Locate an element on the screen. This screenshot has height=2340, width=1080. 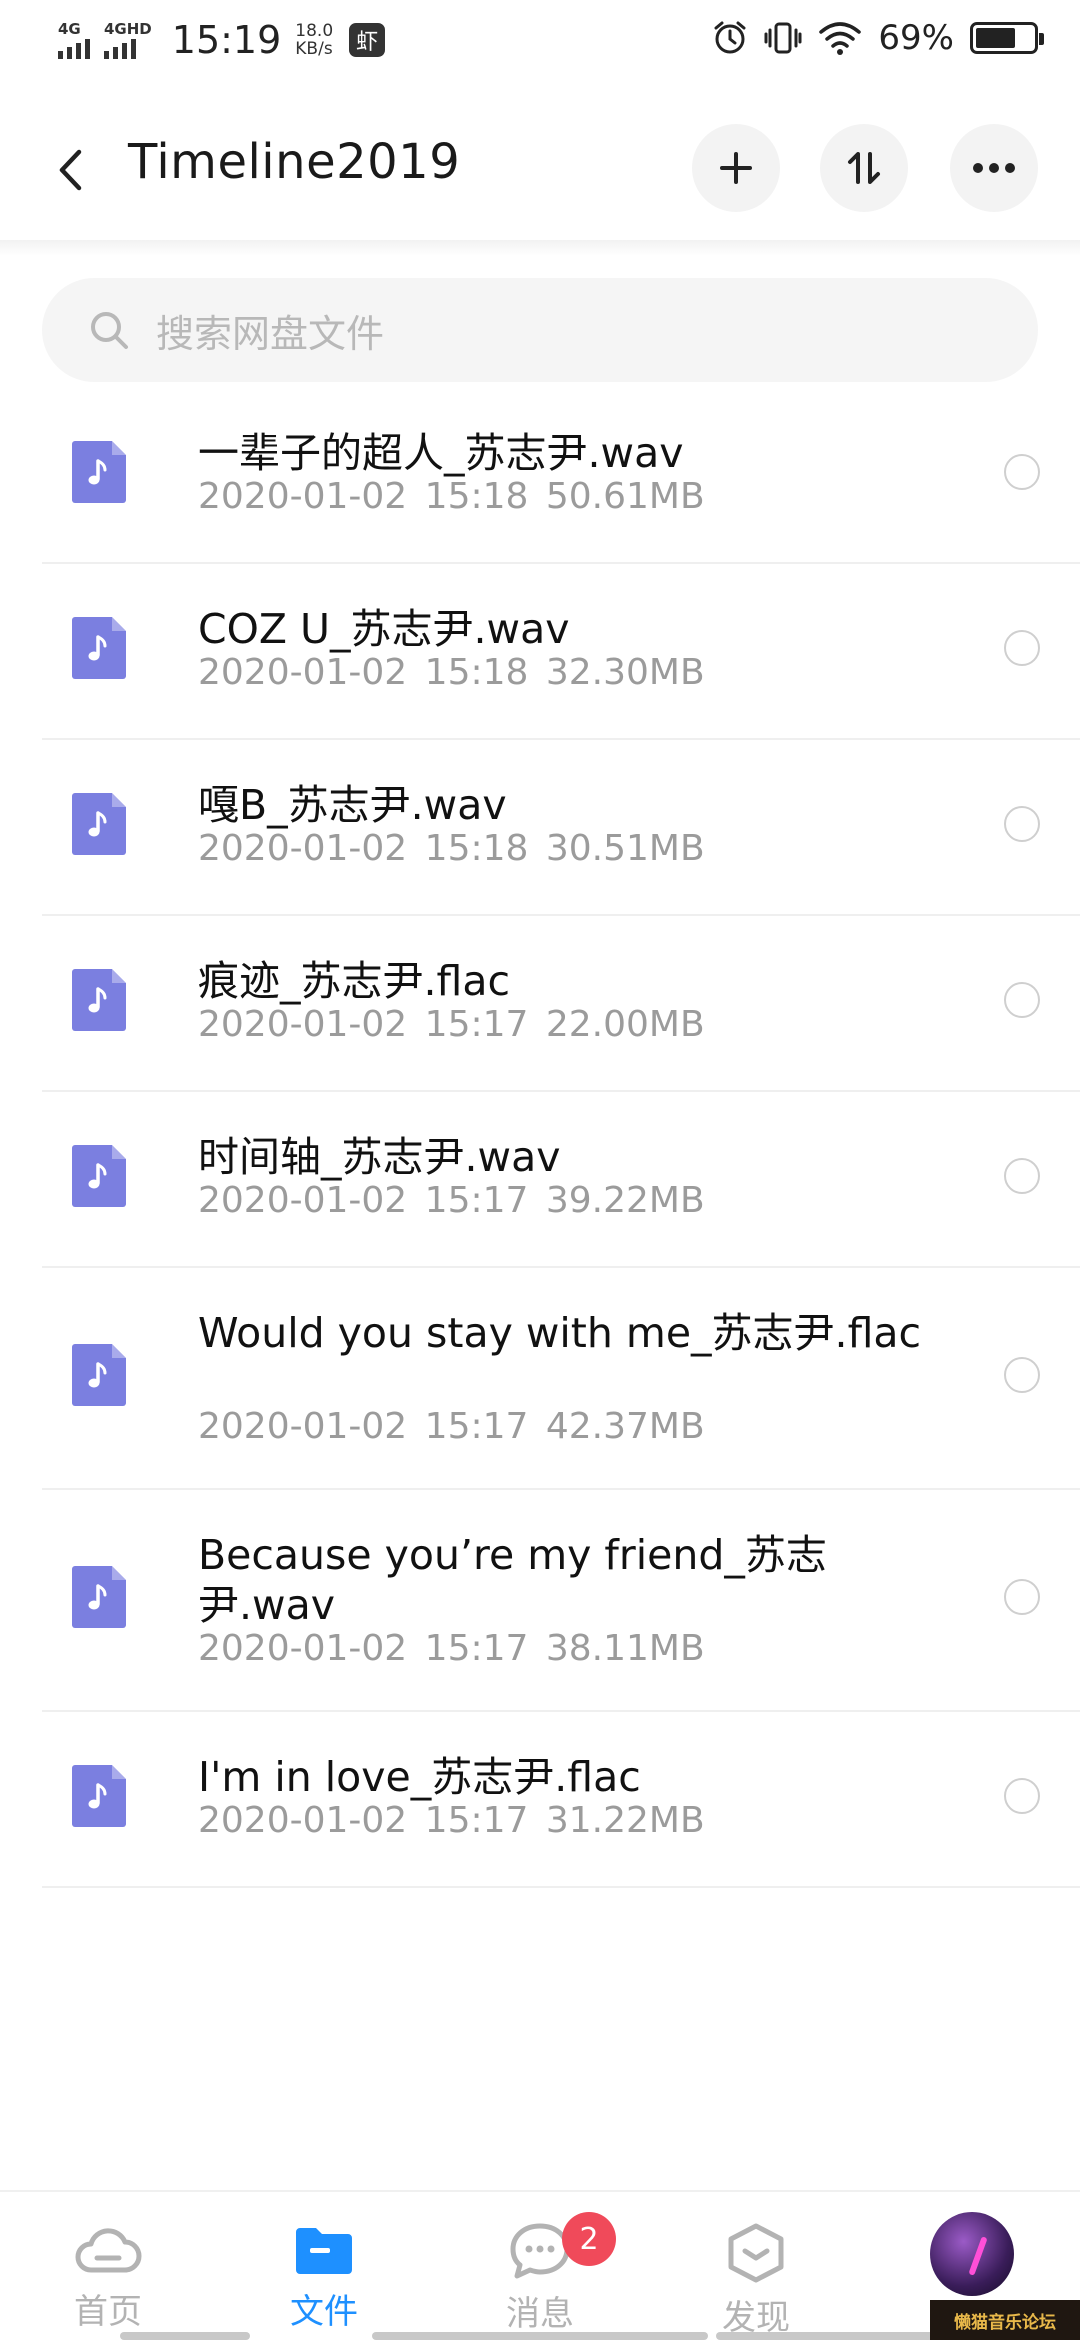
file-row: 一辈子的超人_苏志尹.wav 2020-01-02 15:18 50.61MB is located at coordinates (540, 475).